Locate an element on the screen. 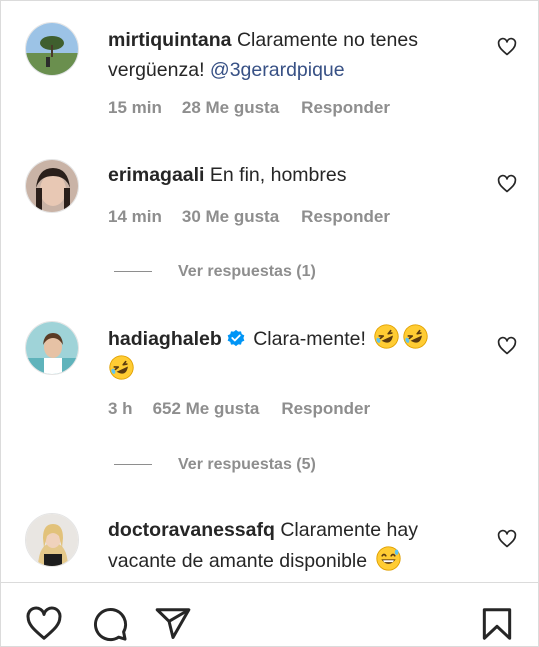  comment-time: 14 min is located at coordinates (135, 216).